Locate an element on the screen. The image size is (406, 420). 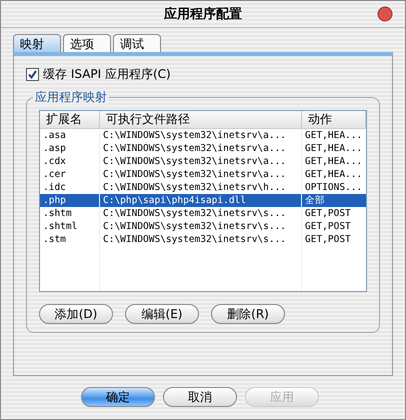
table-row: .php C:\php\sapi\php4isapi.dll 全部 is located at coordinates (203, 200).